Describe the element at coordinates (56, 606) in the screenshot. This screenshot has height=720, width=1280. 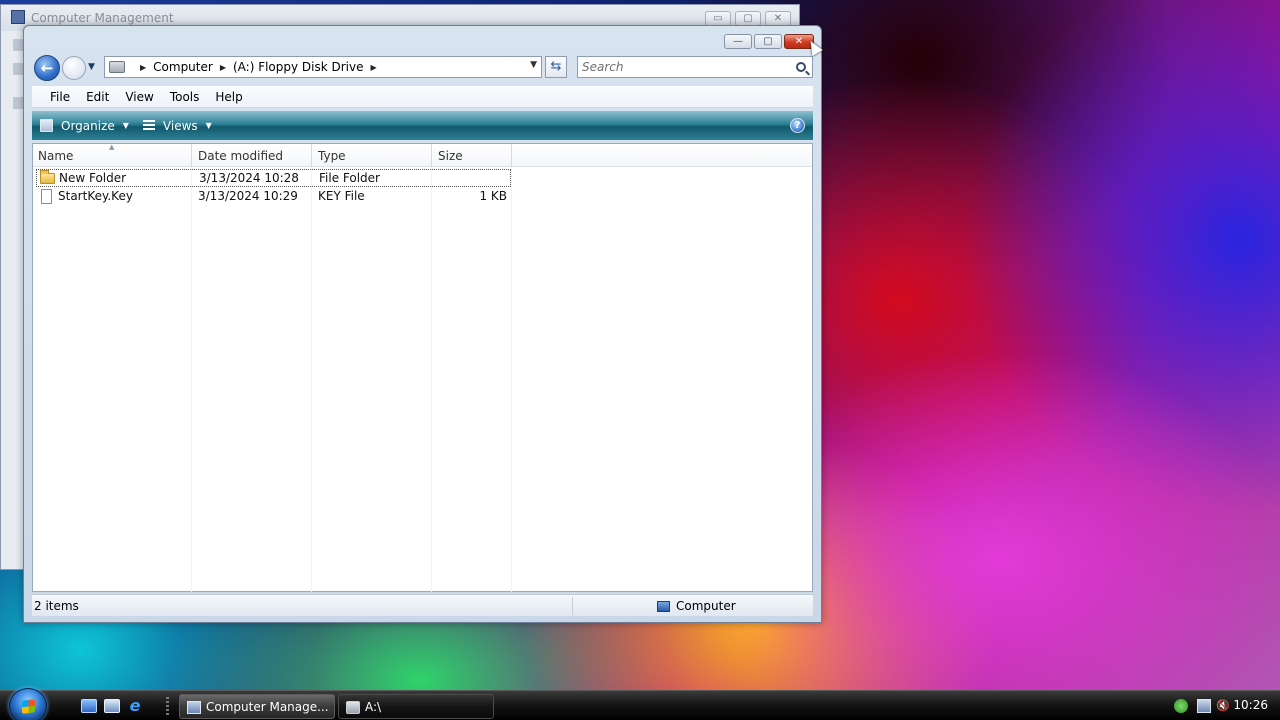
I see `item-count: 2 items` at that location.